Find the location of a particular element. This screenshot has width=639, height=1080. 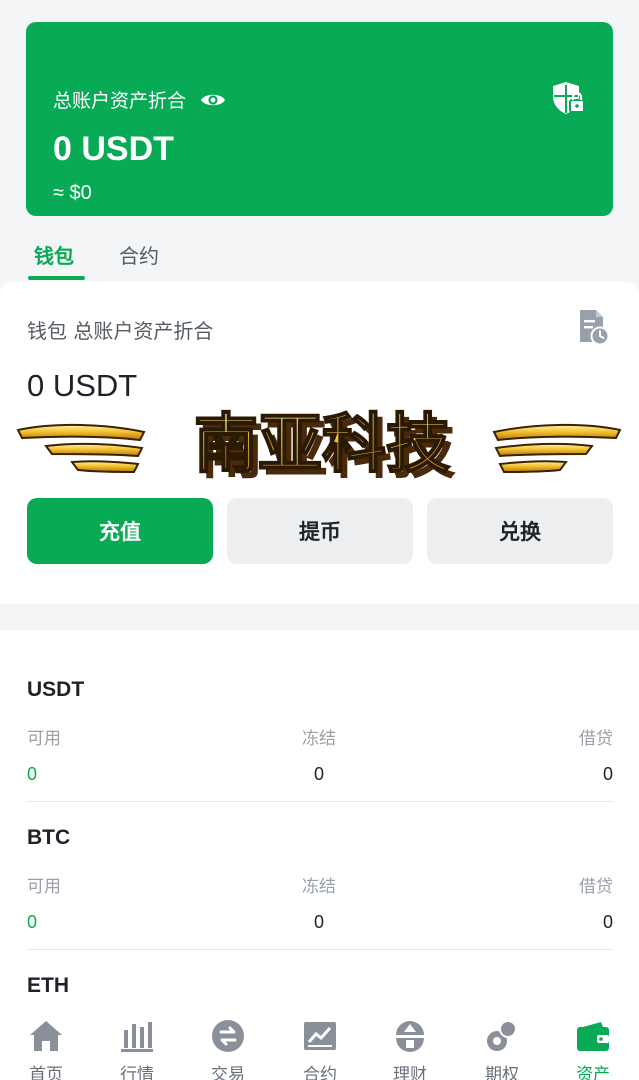

nav-label: 行情 is located at coordinates (137, 1072).